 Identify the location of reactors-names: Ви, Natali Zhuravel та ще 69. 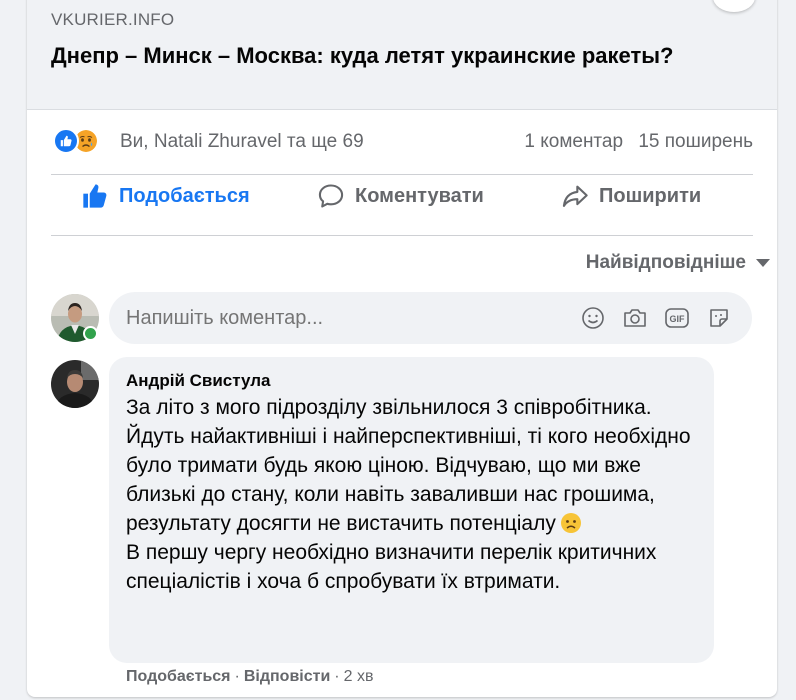
(242, 142).